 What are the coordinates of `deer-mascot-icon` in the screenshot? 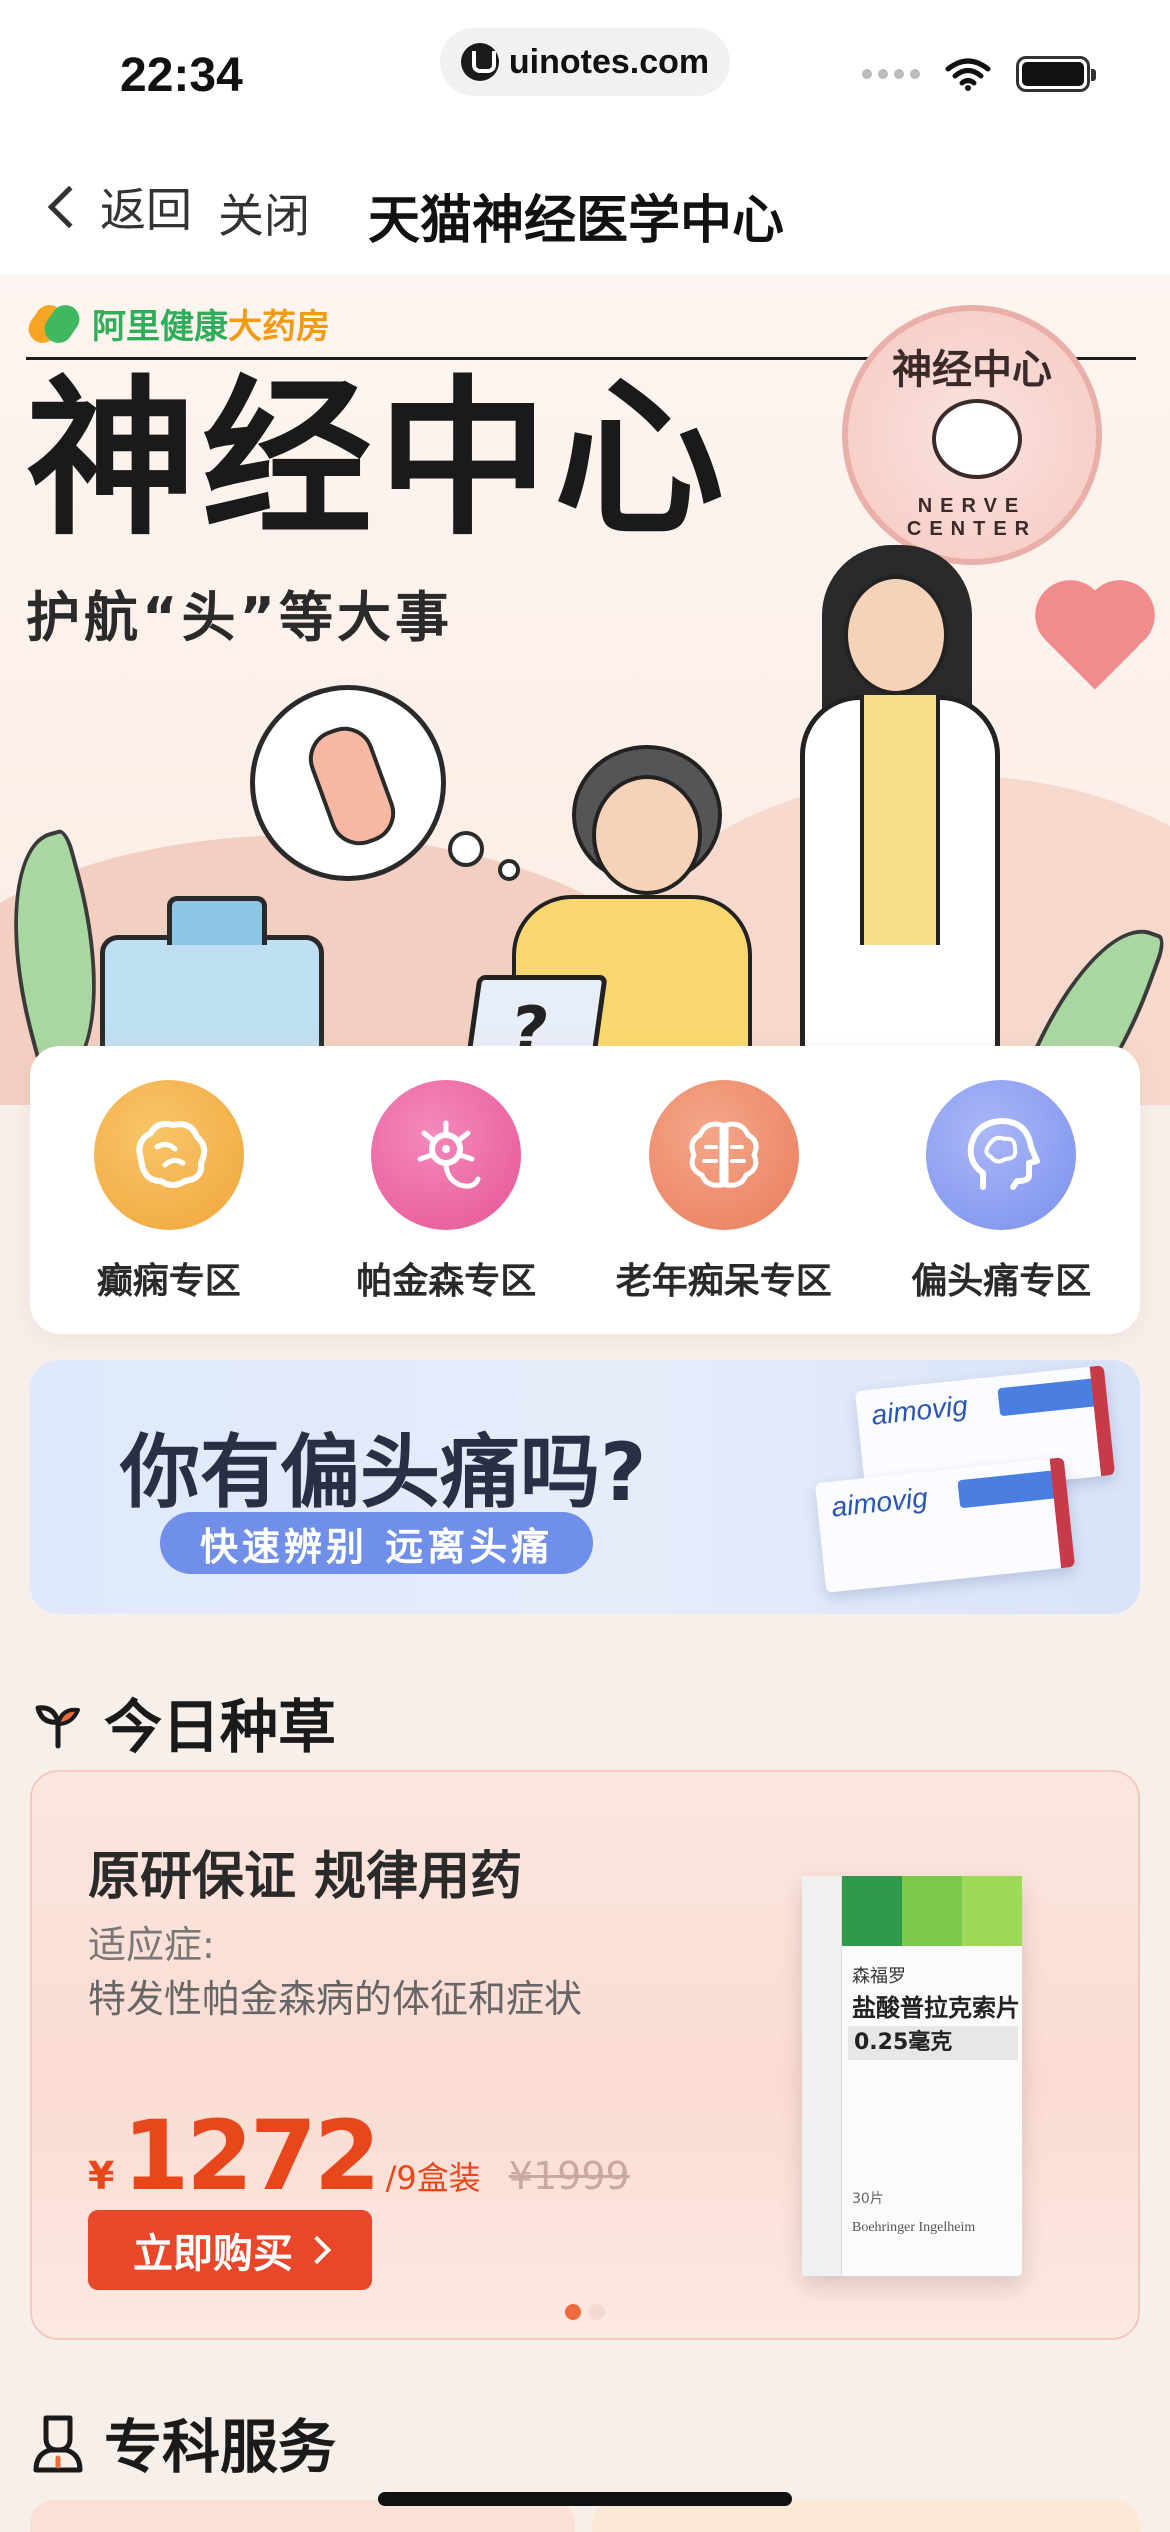 It's located at (977, 439).